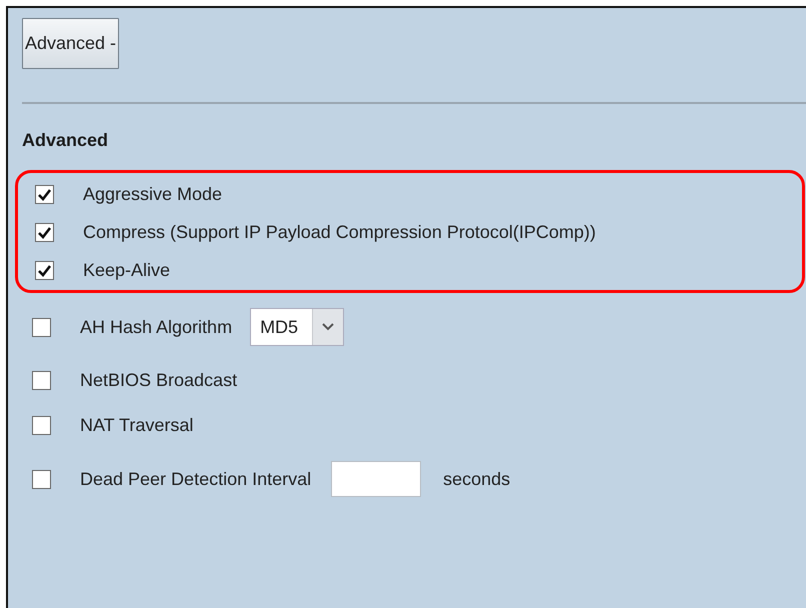  What do you see at coordinates (297, 327) in the screenshot?
I see `algorithm-dropdown: MD5` at bounding box center [297, 327].